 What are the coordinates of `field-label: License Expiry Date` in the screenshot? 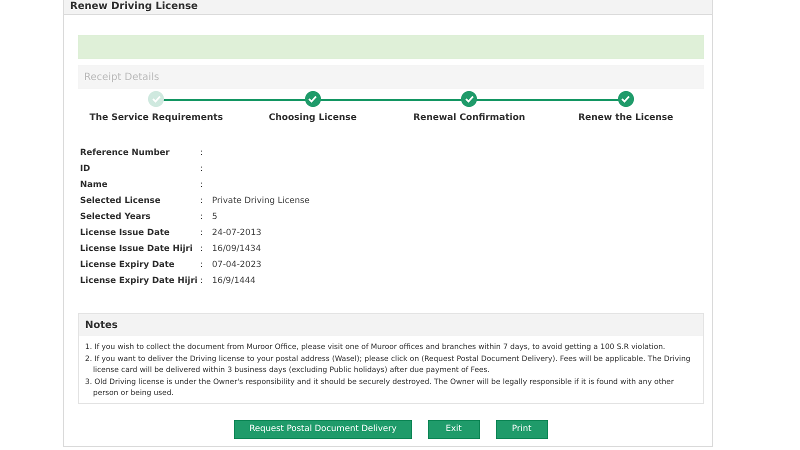 It's located at (128, 265).